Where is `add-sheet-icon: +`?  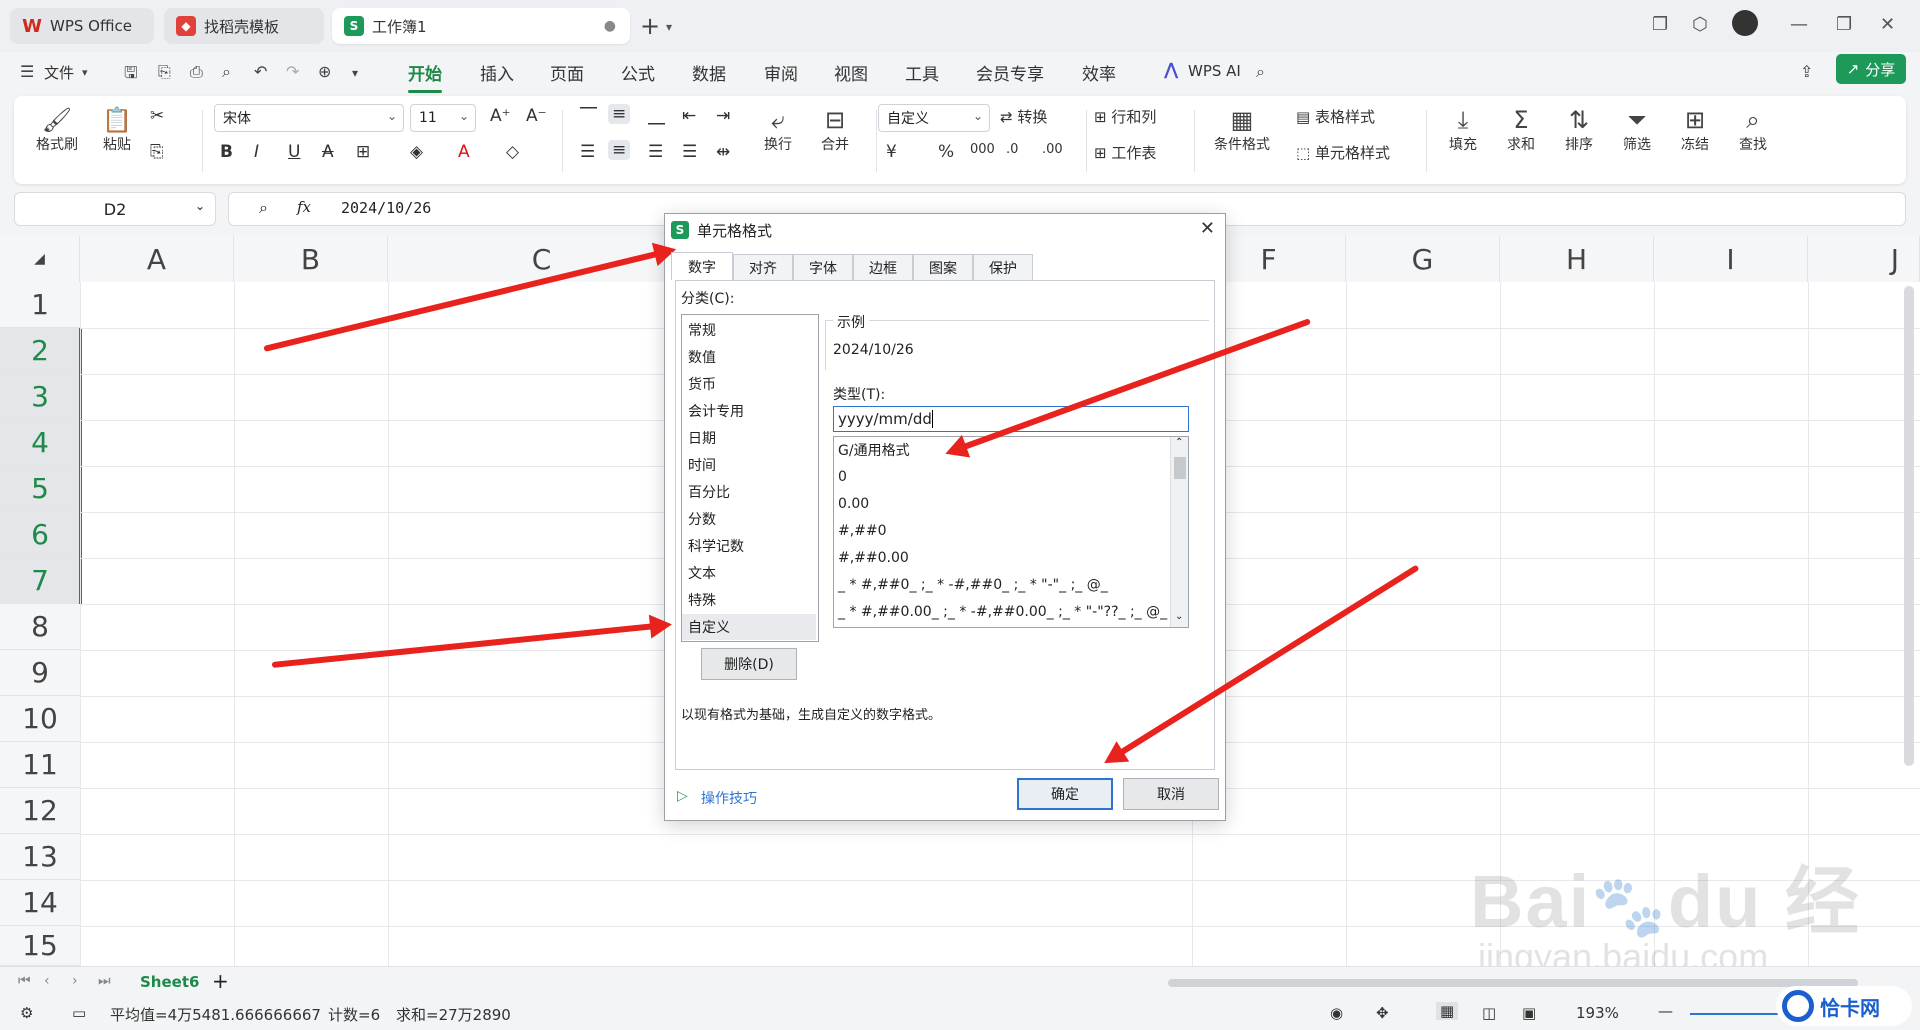 add-sheet-icon: + is located at coordinates (220, 981).